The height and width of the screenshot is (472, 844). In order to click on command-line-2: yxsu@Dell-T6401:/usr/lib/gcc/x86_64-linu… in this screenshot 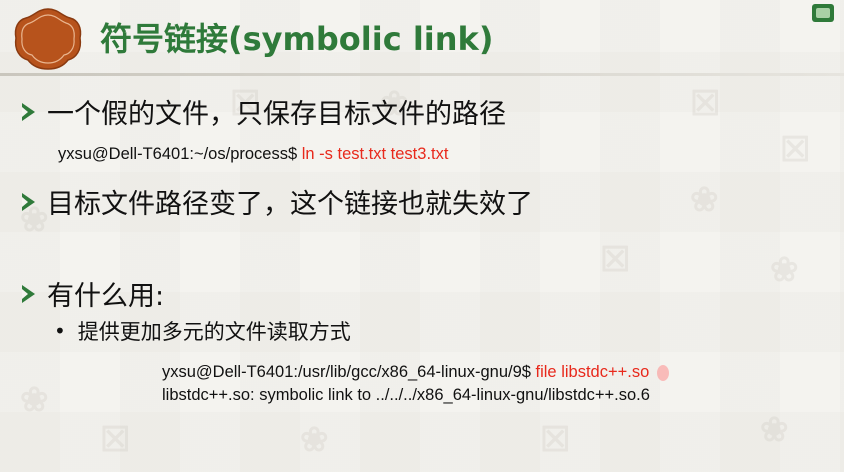, I will do `click(405, 372)`.